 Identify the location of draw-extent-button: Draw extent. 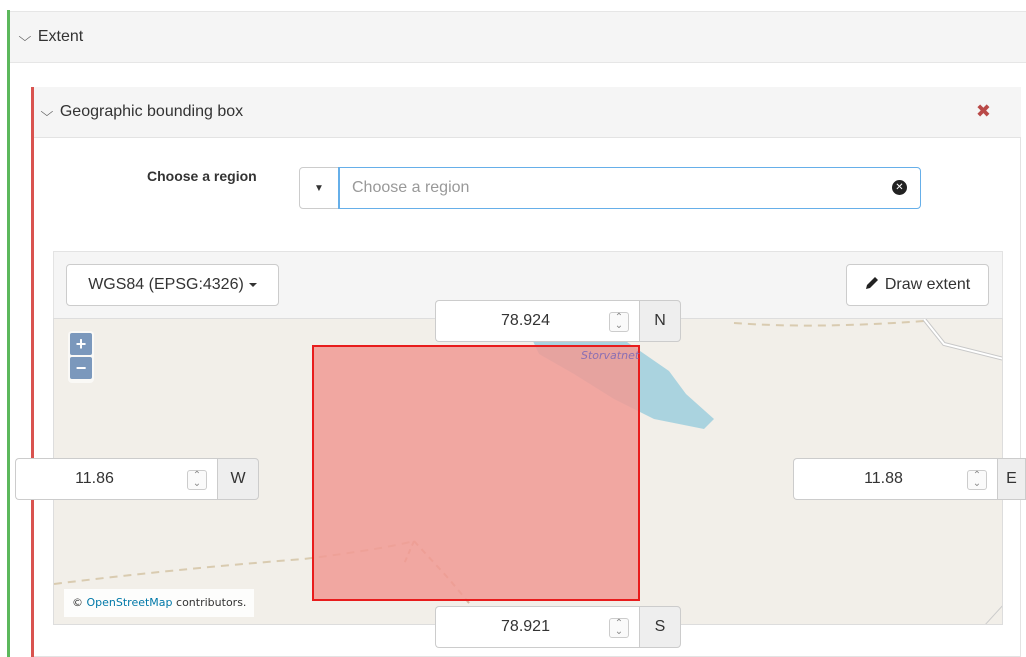
(917, 285).